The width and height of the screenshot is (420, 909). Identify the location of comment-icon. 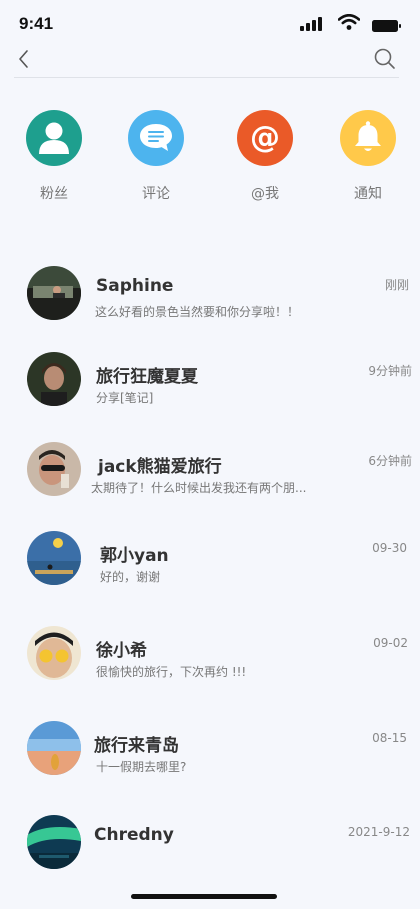
(156, 137).